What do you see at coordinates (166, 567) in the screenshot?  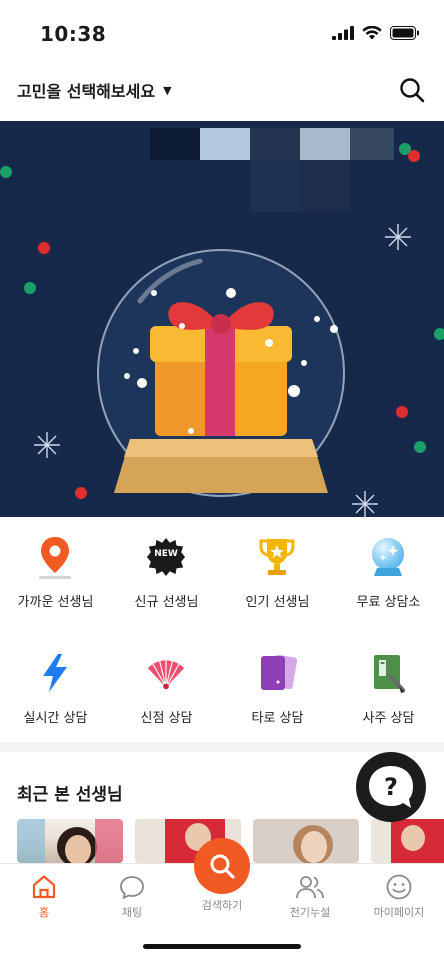 I see `category-new: NEW 신규 선생님` at bounding box center [166, 567].